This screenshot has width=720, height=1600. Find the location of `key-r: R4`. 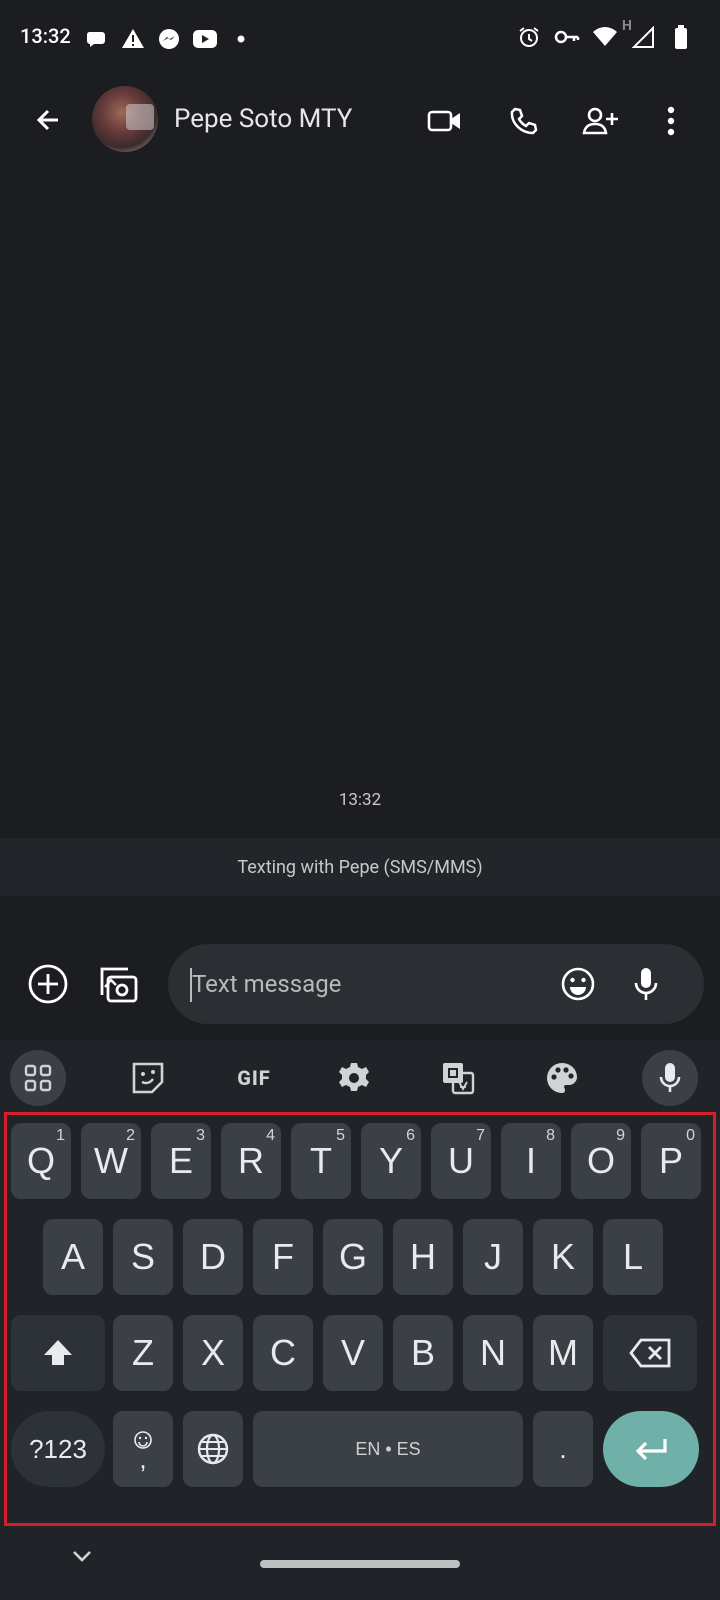

key-r: R4 is located at coordinates (251, 1161).